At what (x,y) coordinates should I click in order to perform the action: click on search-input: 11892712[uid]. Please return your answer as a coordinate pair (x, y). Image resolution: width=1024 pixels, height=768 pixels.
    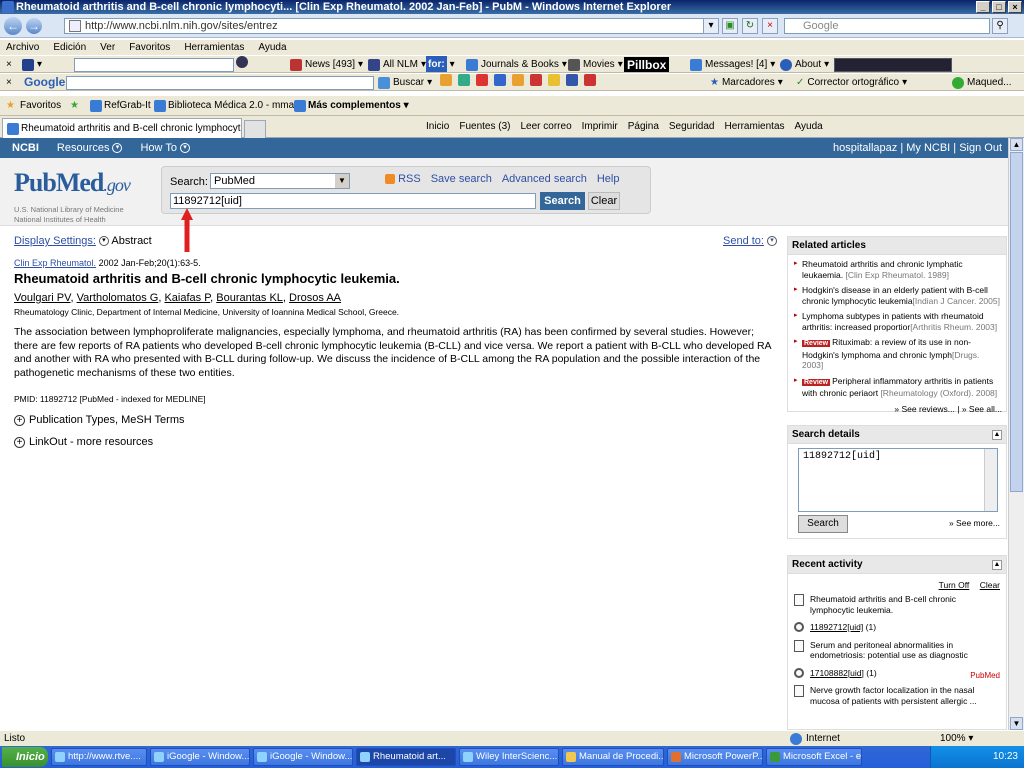
    Looking at the image, I should click on (353, 201).